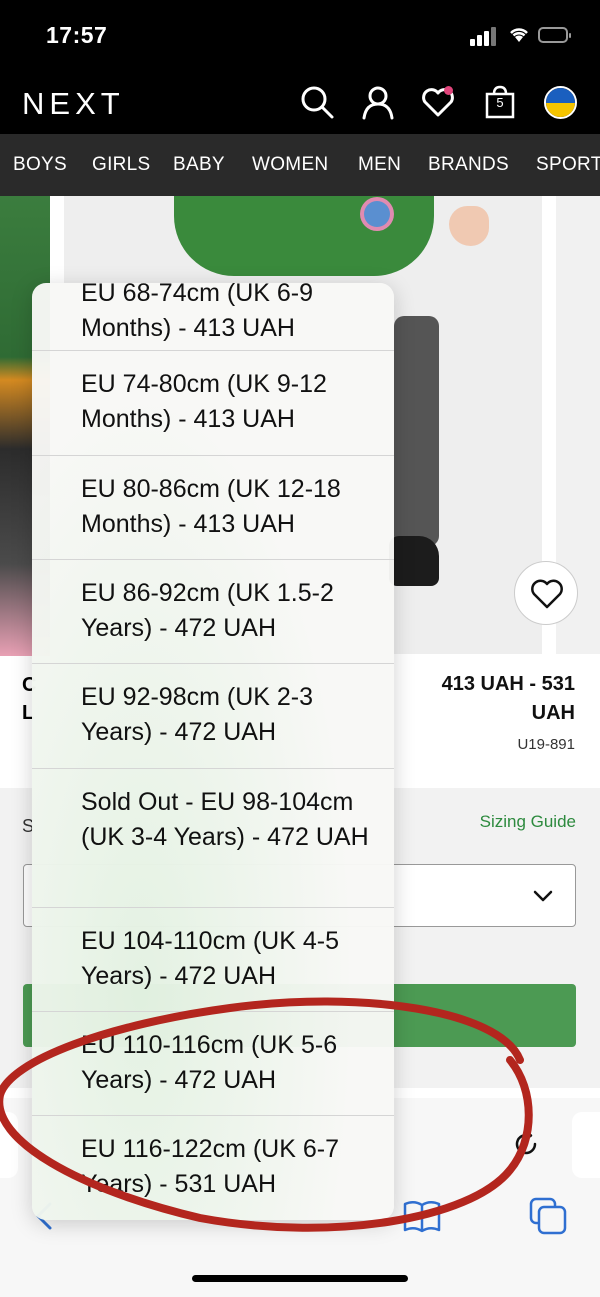  I want to click on home-indicator, so click(300, 1278).